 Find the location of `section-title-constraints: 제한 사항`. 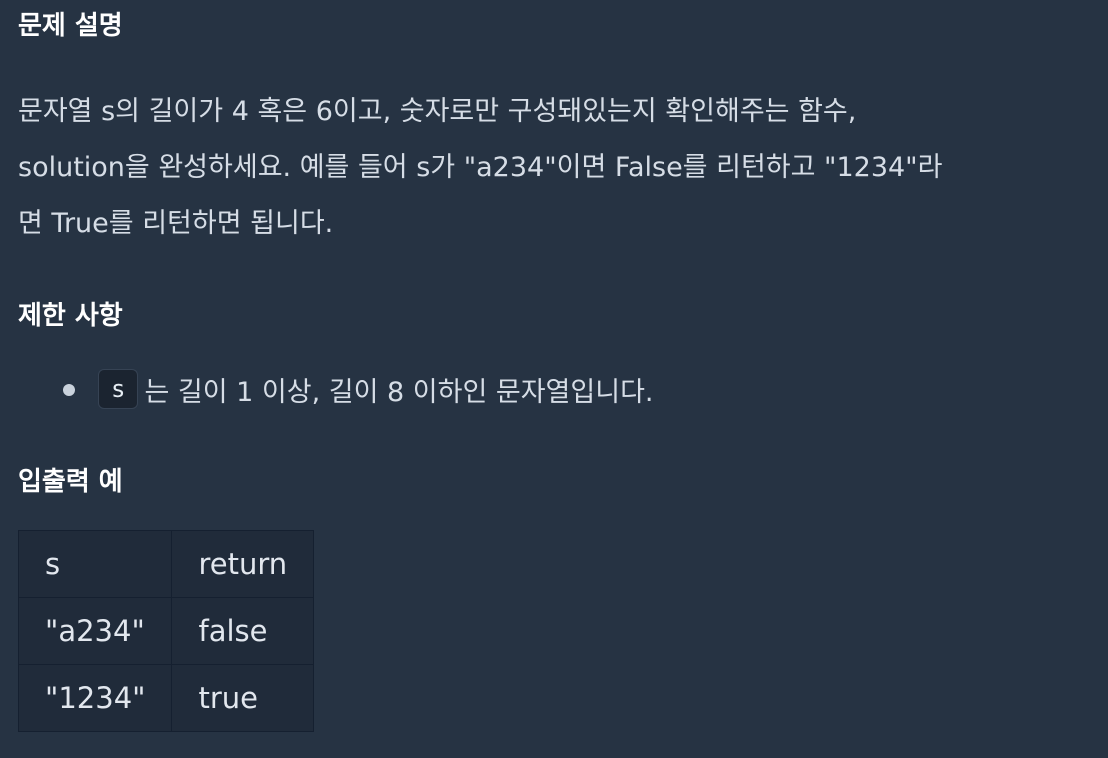

section-title-constraints: 제한 사항 is located at coordinates (70, 316).